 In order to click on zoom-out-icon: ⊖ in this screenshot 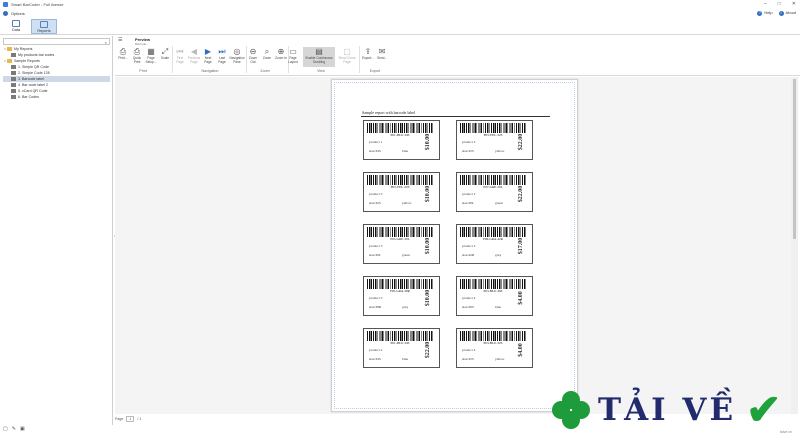, I will do `click(253, 51)`.